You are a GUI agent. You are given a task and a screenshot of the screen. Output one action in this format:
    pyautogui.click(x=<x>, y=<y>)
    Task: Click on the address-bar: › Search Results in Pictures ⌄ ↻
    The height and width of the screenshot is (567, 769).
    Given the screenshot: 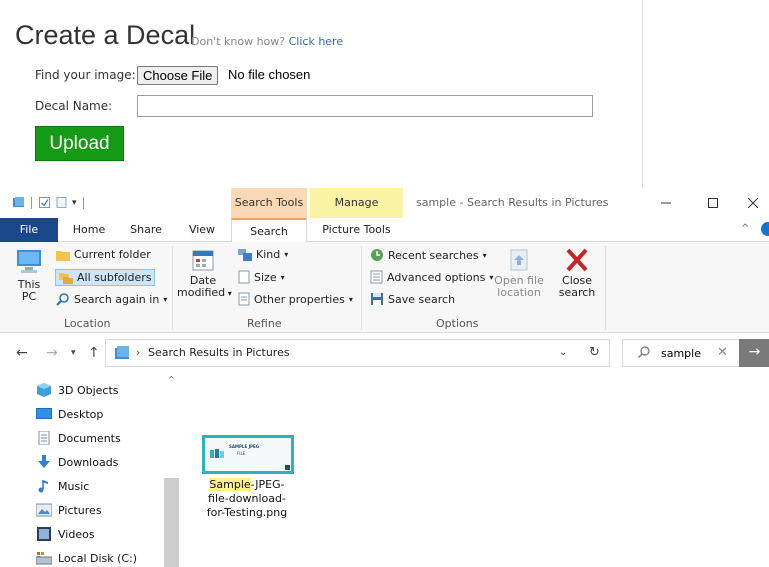 What is the action you would take?
    pyautogui.click(x=357, y=353)
    